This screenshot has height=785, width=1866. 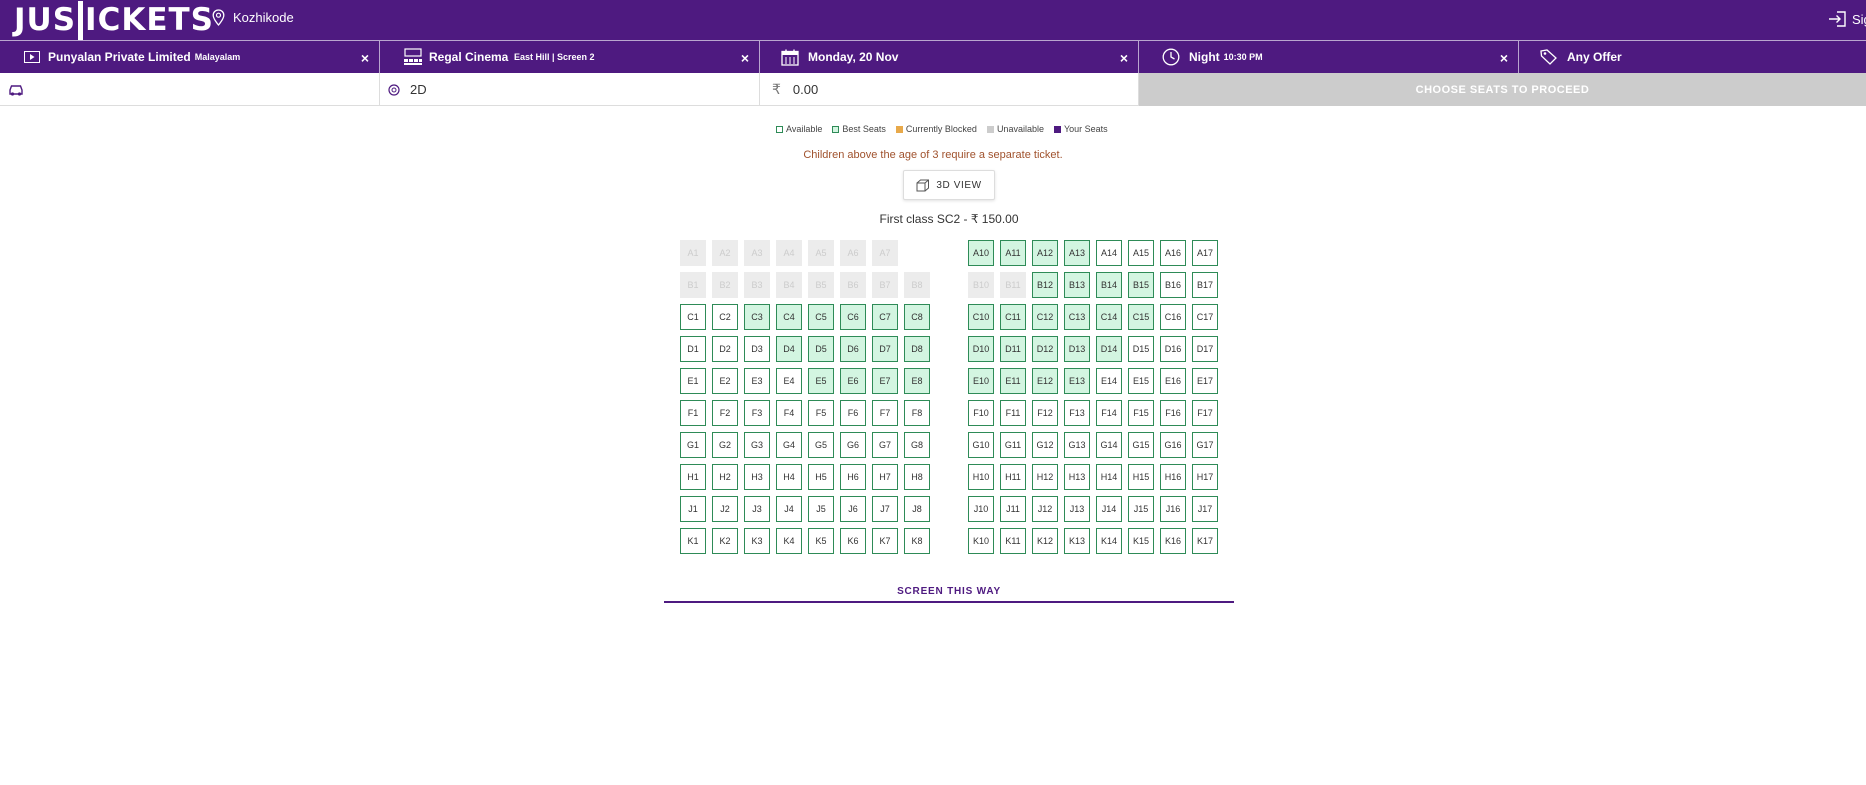 What do you see at coordinates (1045, 349) in the screenshot?
I see `seat-D12: D12` at bounding box center [1045, 349].